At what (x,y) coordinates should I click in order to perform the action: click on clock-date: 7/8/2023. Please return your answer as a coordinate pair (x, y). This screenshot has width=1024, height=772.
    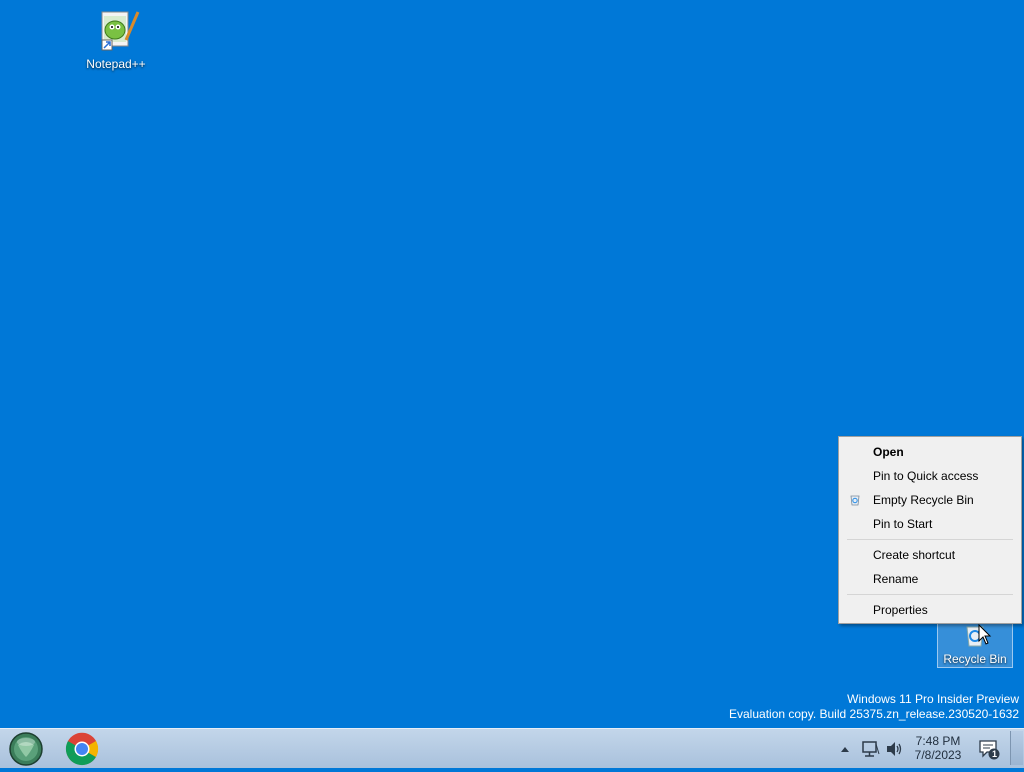
    Looking at the image, I should click on (938, 755).